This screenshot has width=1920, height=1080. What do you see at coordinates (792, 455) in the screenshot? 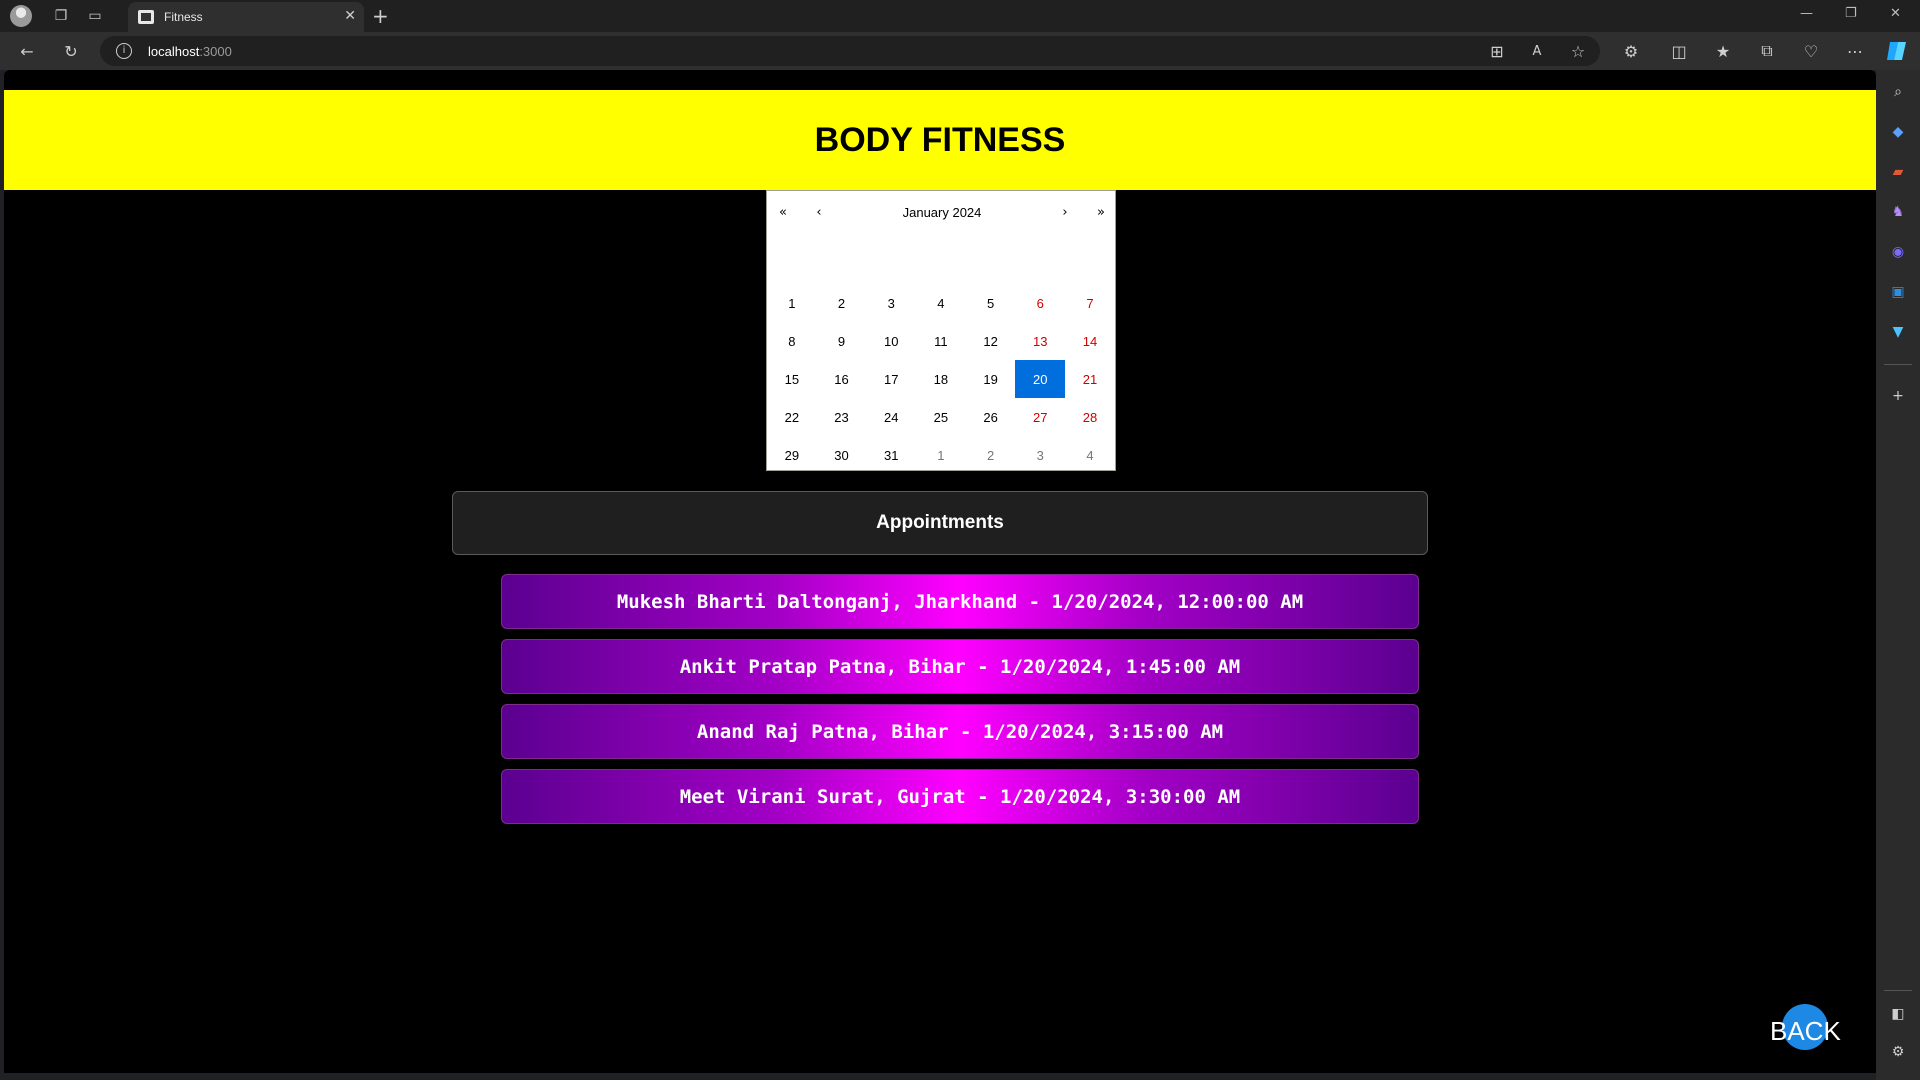
I see `calendar-day: 29` at bounding box center [792, 455].